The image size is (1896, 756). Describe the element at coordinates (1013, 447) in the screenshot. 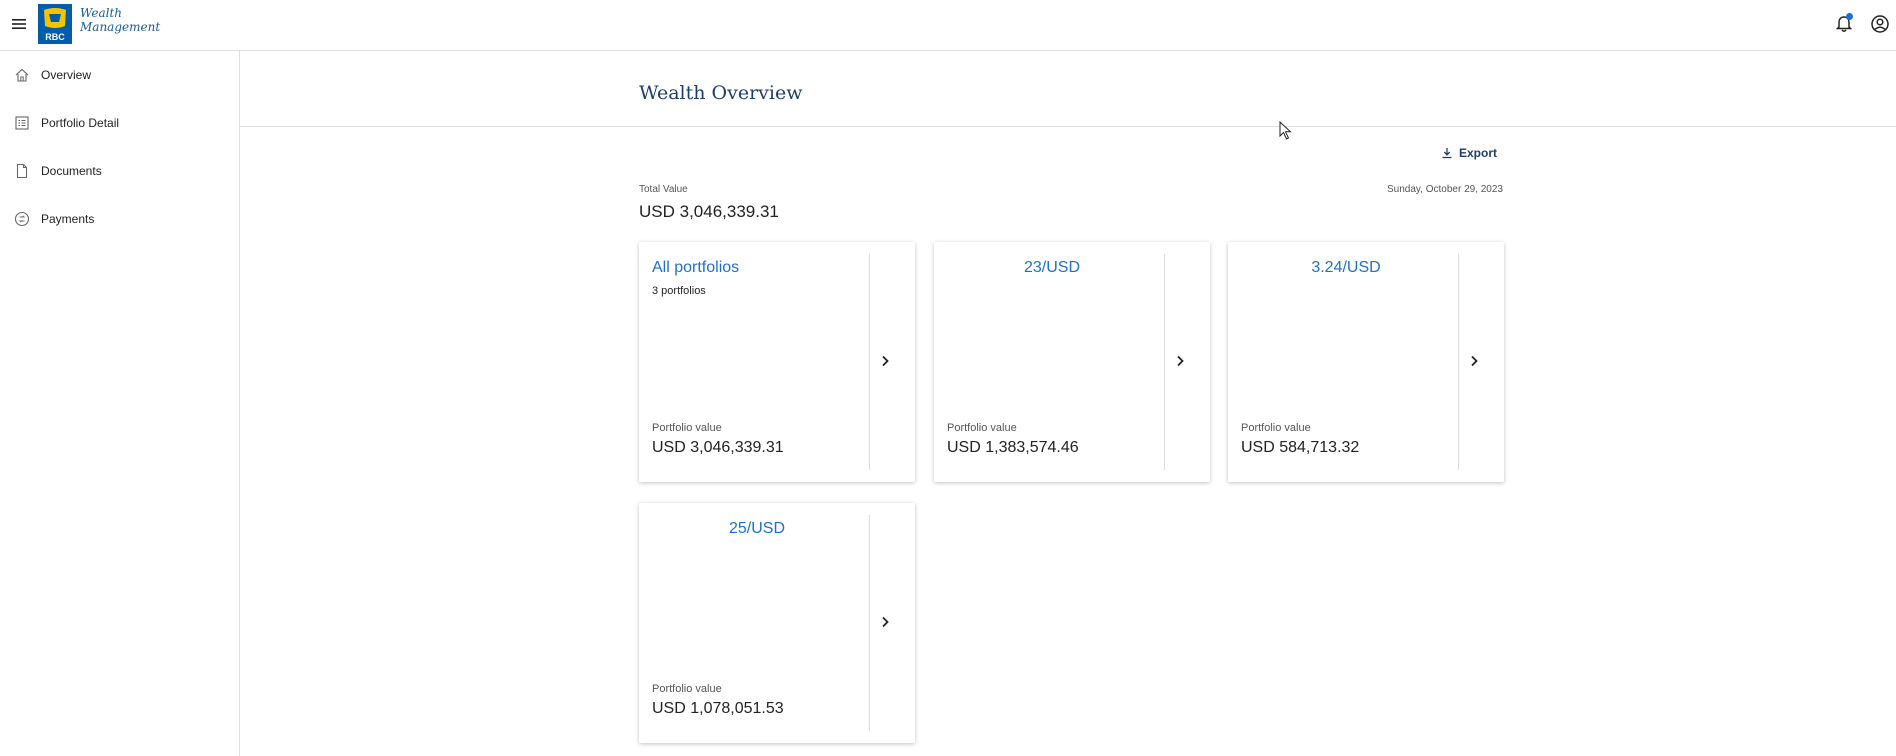

I see `portfolio-value: USD 1,383,574.46` at that location.